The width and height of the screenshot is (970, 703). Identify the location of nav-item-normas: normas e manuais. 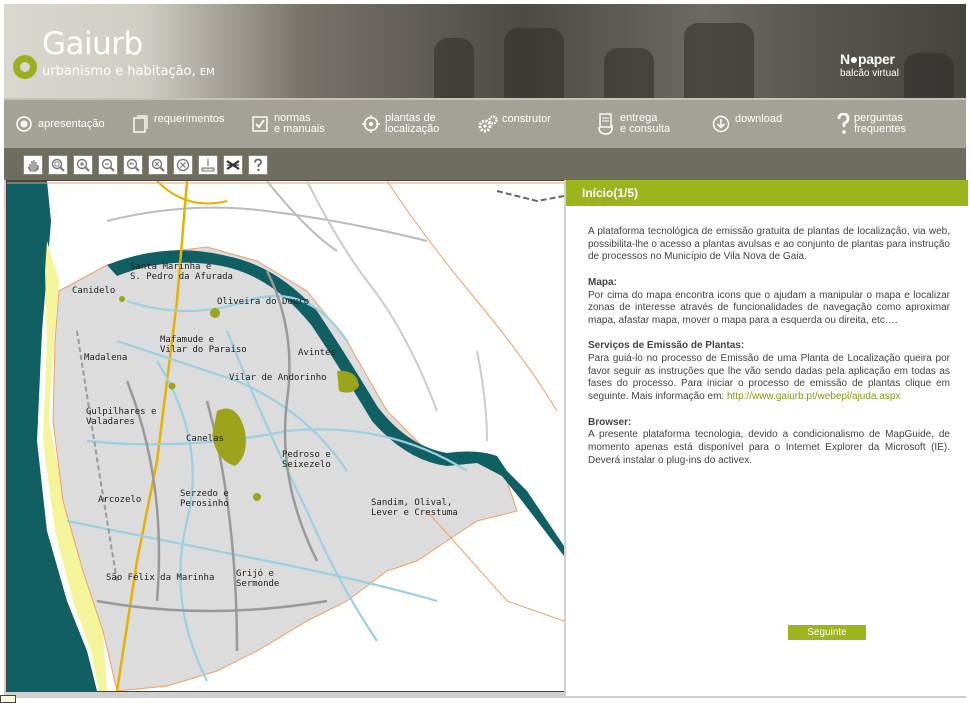
(287, 124).